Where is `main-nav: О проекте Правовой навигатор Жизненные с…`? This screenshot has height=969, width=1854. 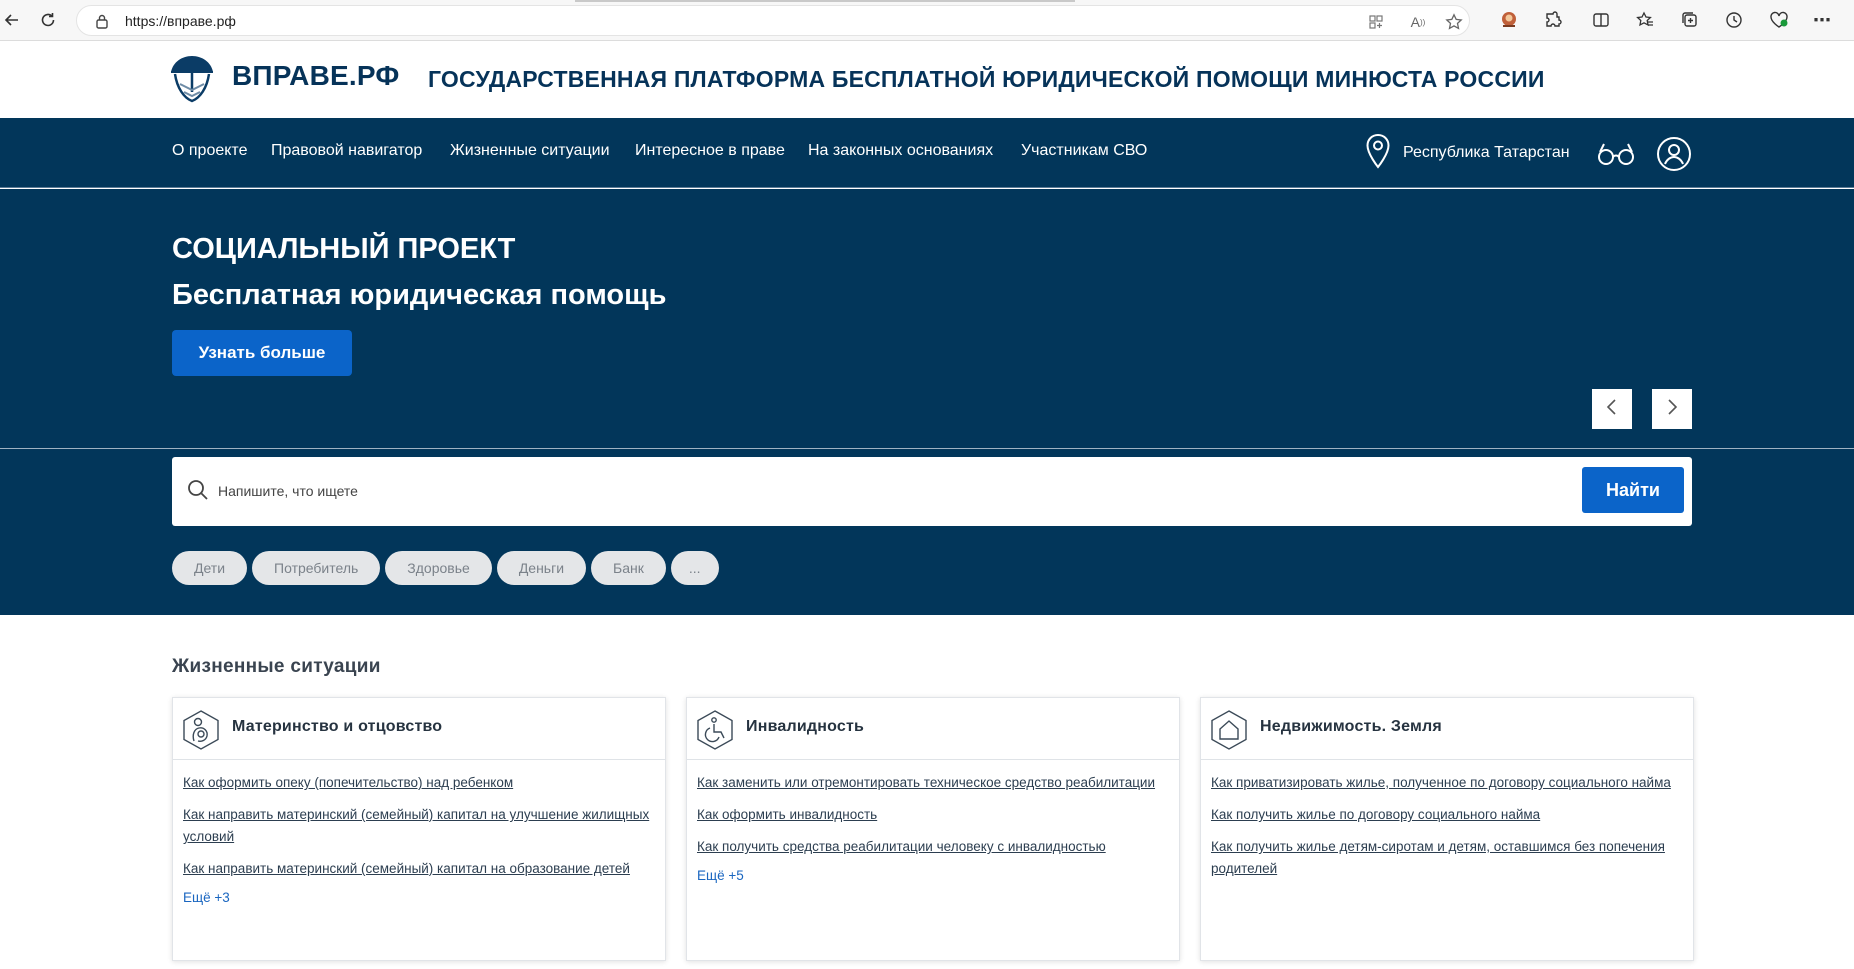 main-nav: О проекте Правовой навигатор Жизненные с… is located at coordinates (927, 153).